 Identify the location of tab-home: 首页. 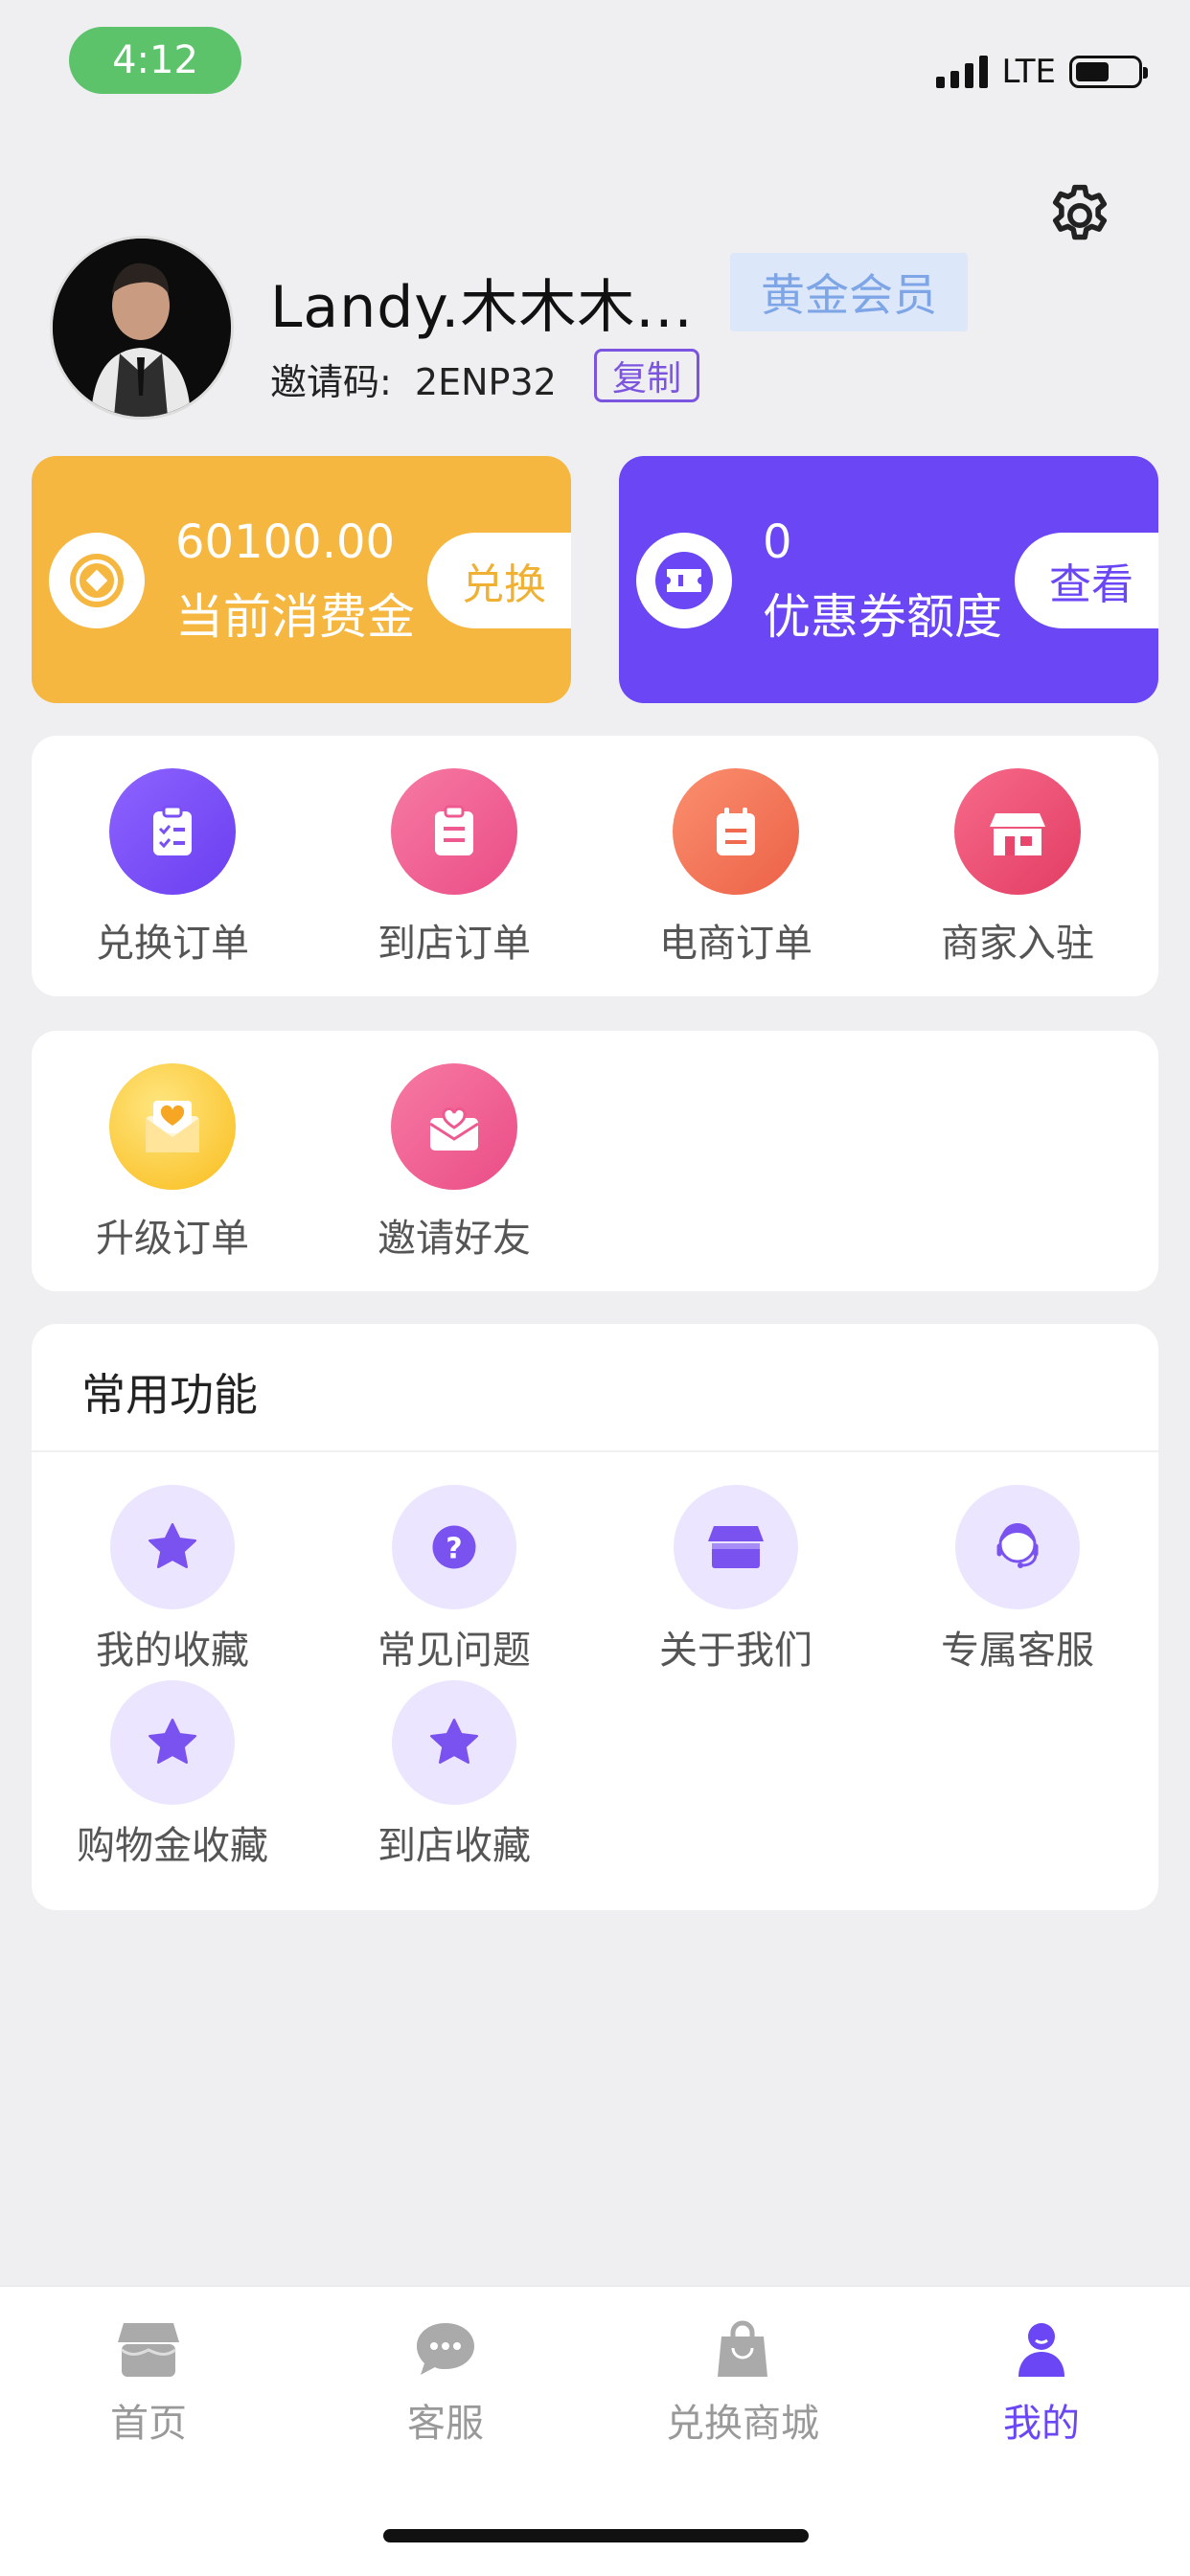
(148, 2382).